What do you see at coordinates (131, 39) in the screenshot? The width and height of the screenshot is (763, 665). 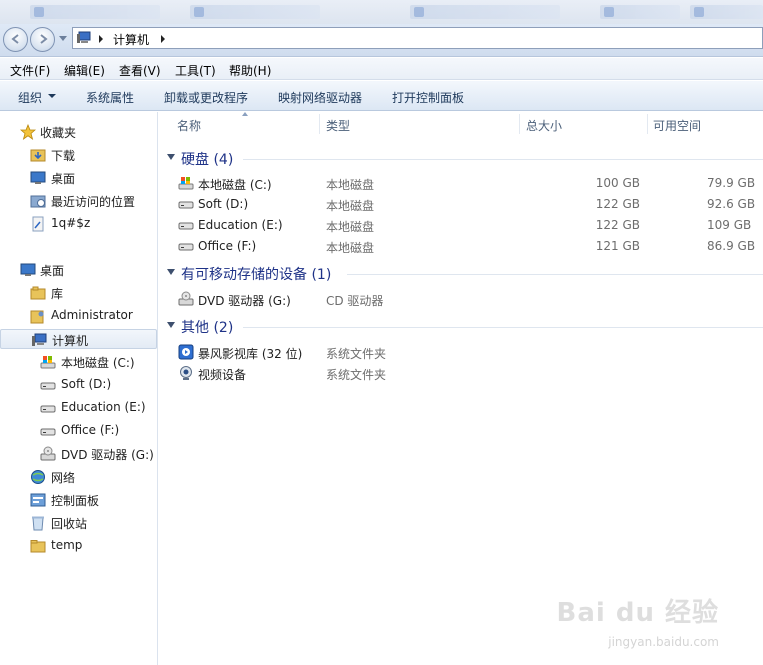 I see `breadcrumb-computer: 计算机` at bounding box center [131, 39].